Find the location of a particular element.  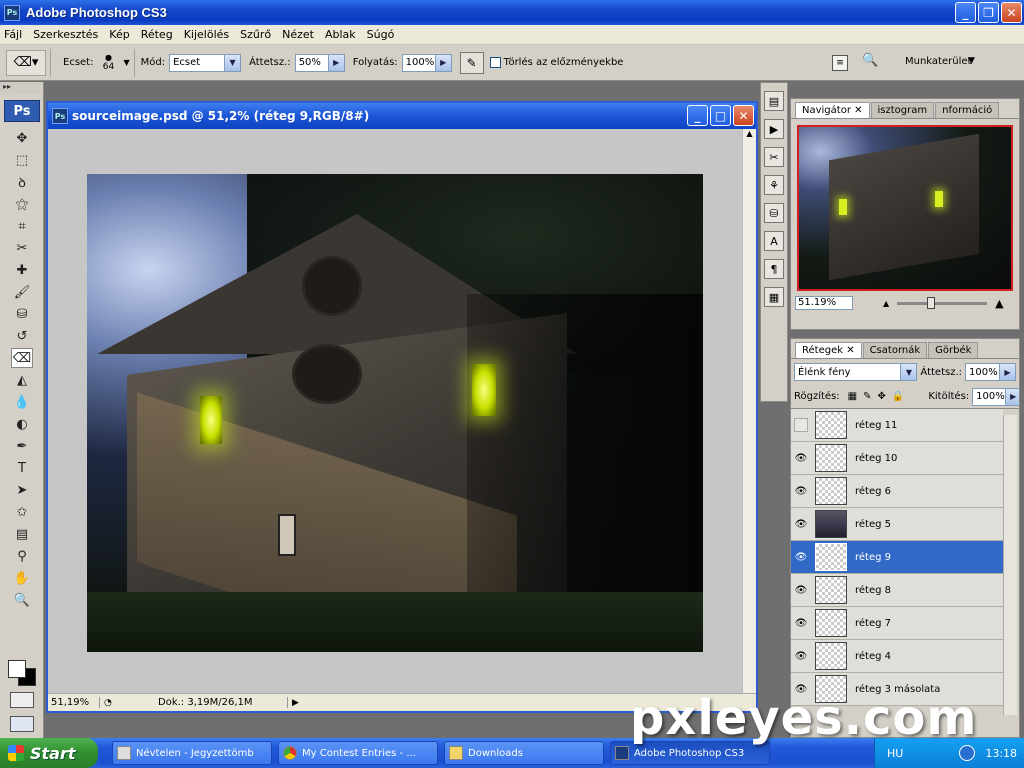

status-menu-icon: ◔ is located at coordinates (111, 703).